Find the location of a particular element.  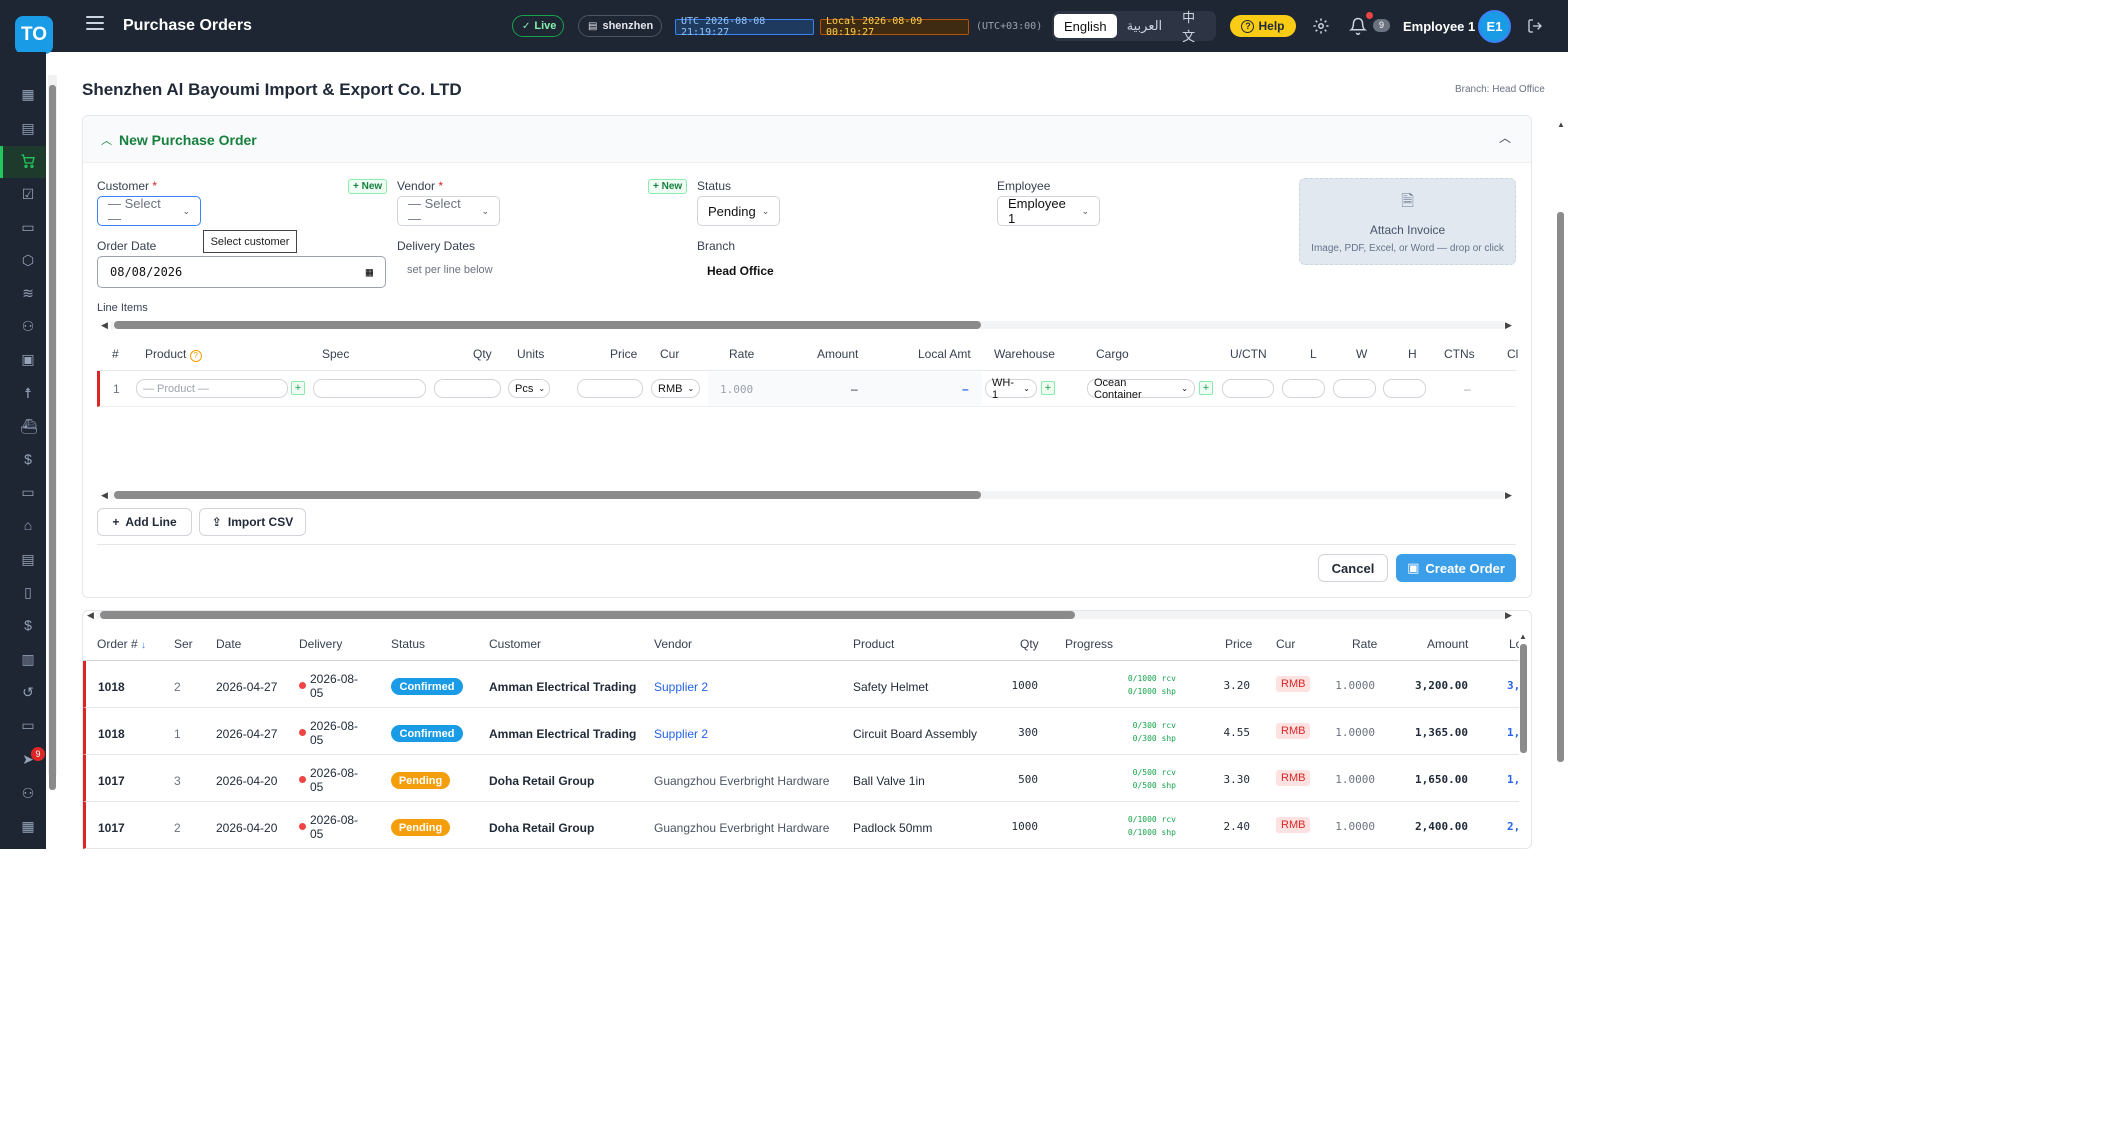

panel-header: ︿ New Purchase Order ︿ is located at coordinates (807, 139).